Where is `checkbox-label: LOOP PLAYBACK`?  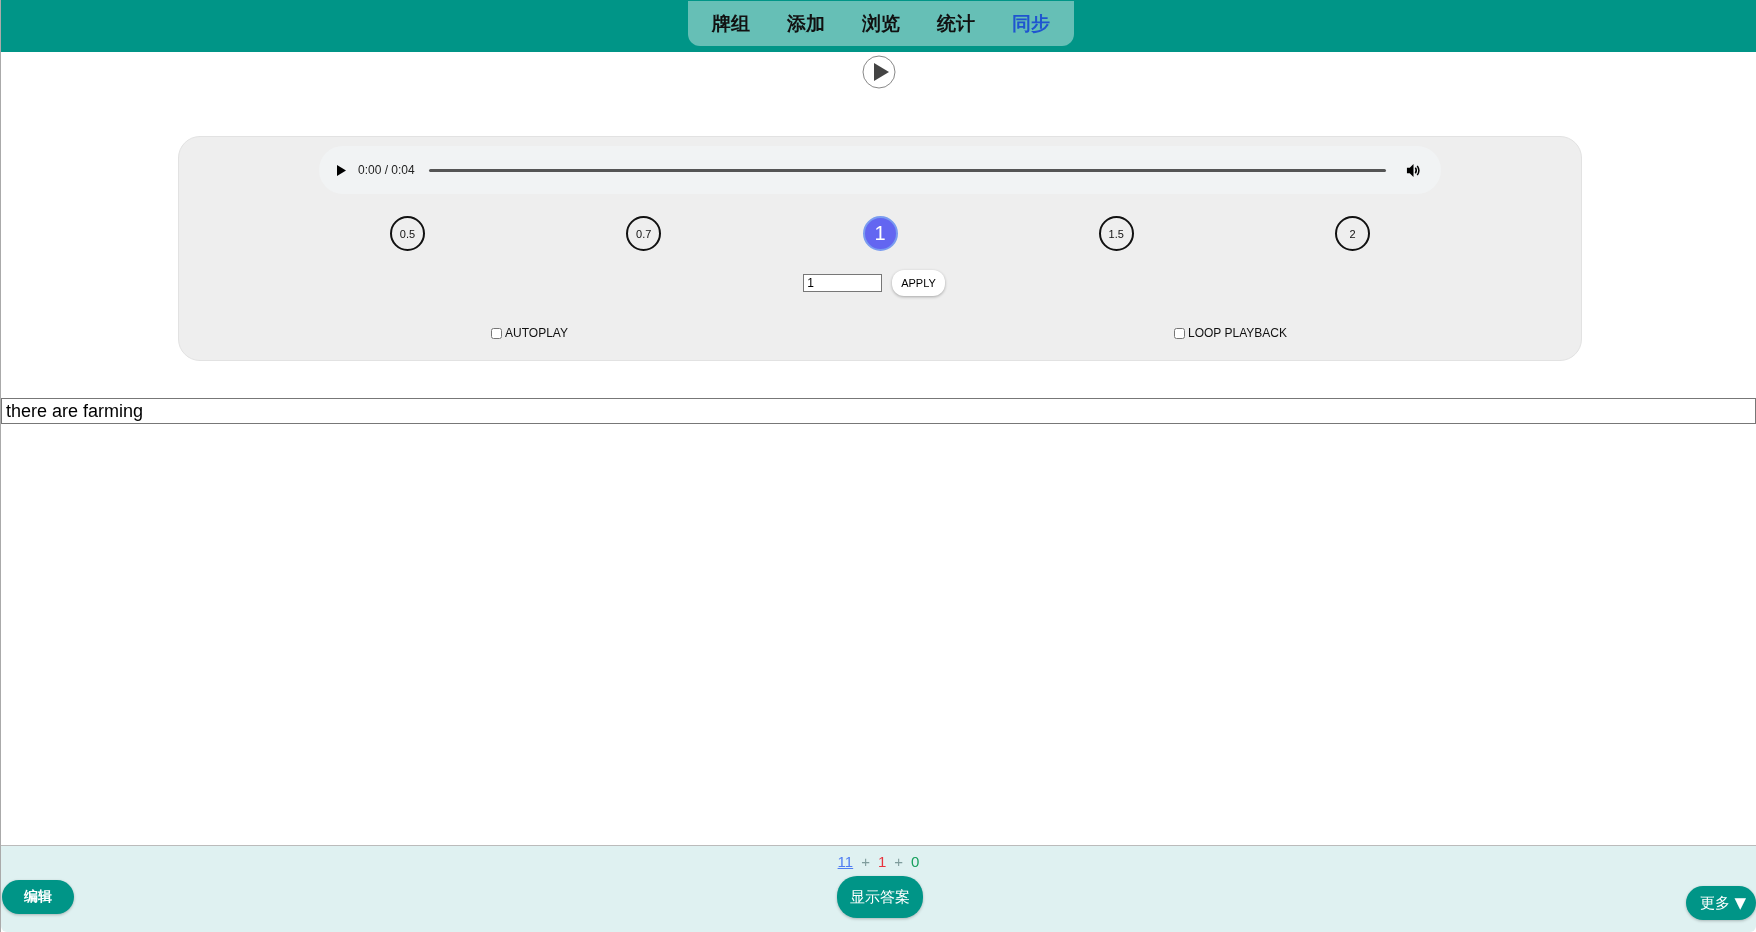 checkbox-label: LOOP PLAYBACK is located at coordinates (1237, 333).